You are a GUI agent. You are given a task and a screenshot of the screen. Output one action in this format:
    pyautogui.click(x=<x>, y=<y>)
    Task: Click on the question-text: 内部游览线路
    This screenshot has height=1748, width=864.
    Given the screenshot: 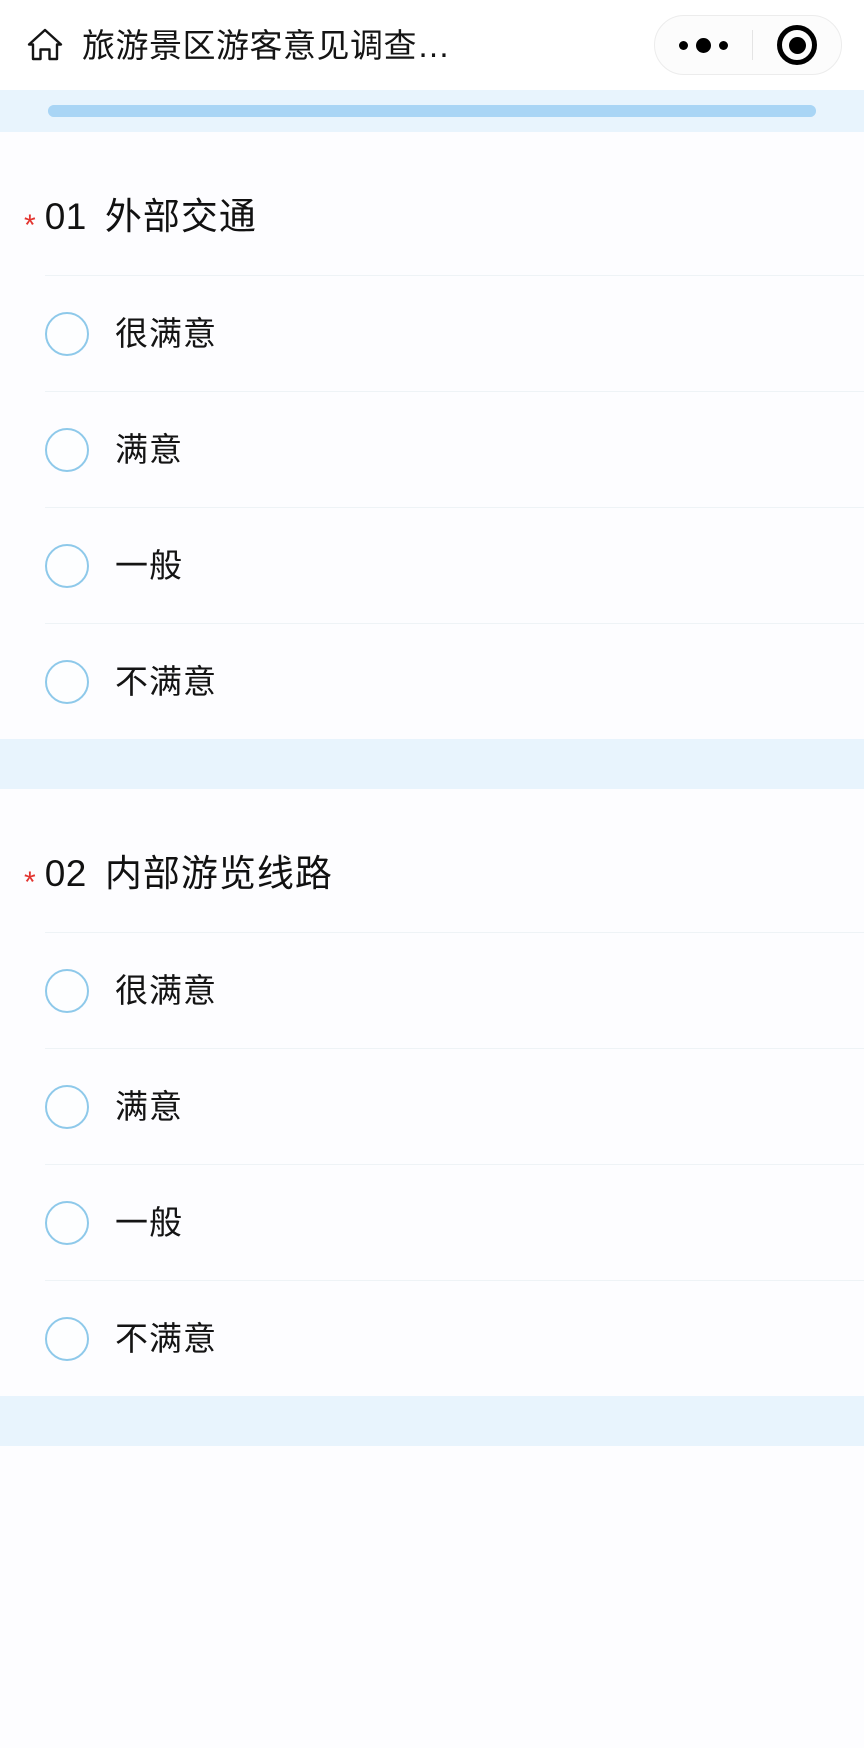 What is the action you would take?
    pyautogui.click(x=218, y=873)
    